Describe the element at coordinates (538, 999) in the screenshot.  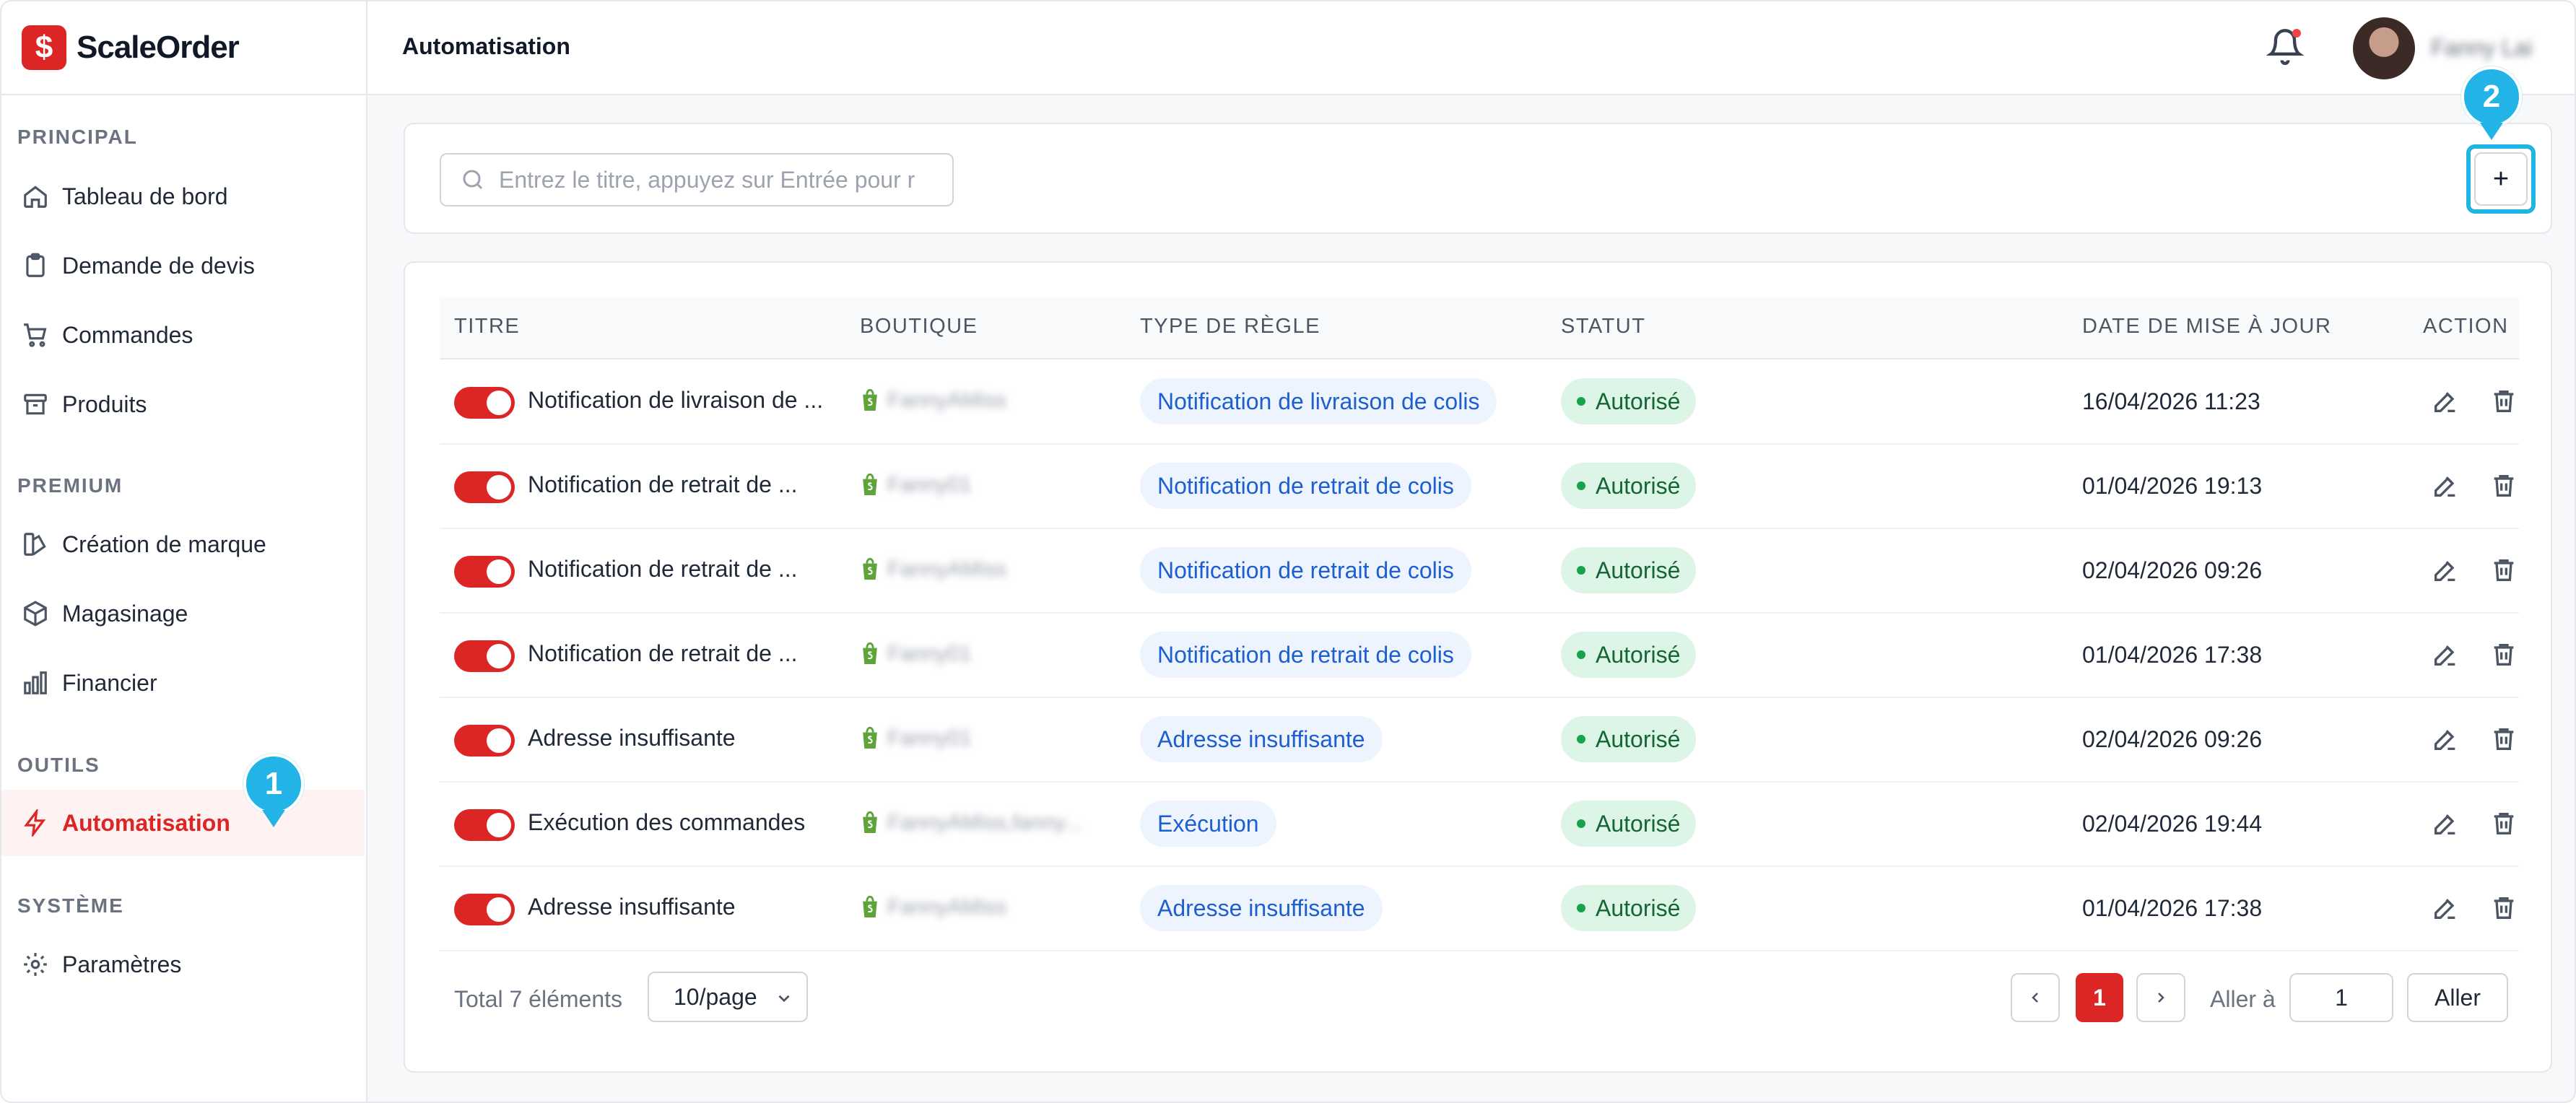
I see `total-count: Total 7 éléments` at that location.